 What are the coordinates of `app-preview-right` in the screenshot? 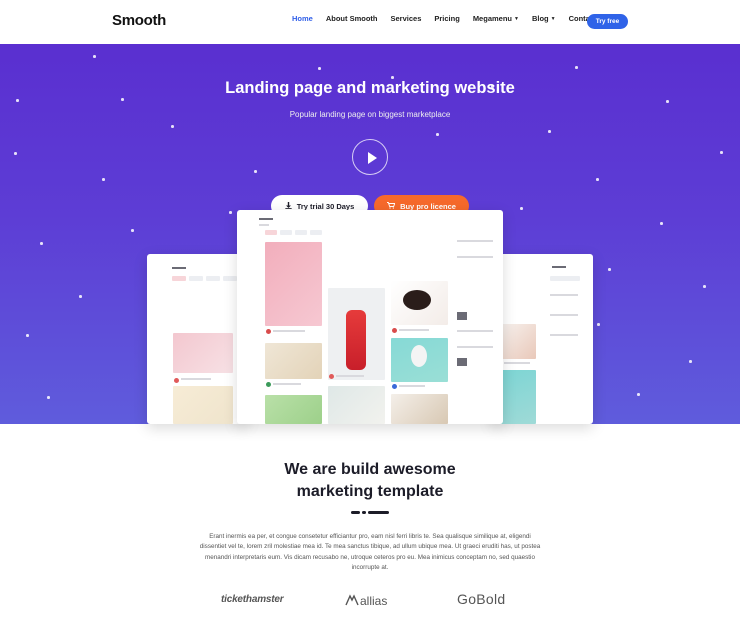 It's located at (542, 339).